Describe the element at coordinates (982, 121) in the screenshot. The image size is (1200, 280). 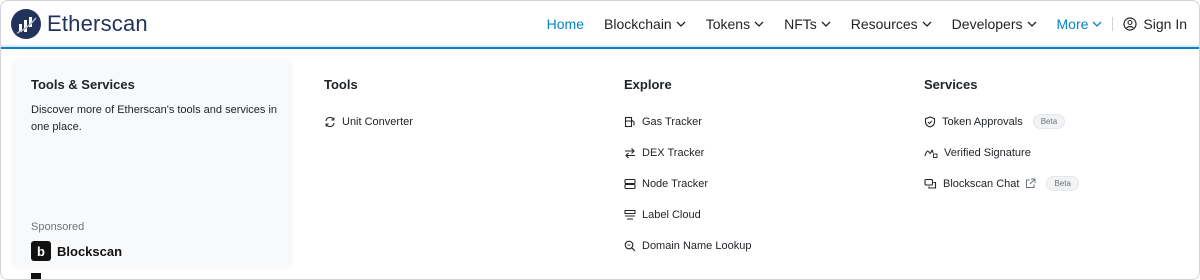
I see `token-approvals-label: Token Approvals` at that location.